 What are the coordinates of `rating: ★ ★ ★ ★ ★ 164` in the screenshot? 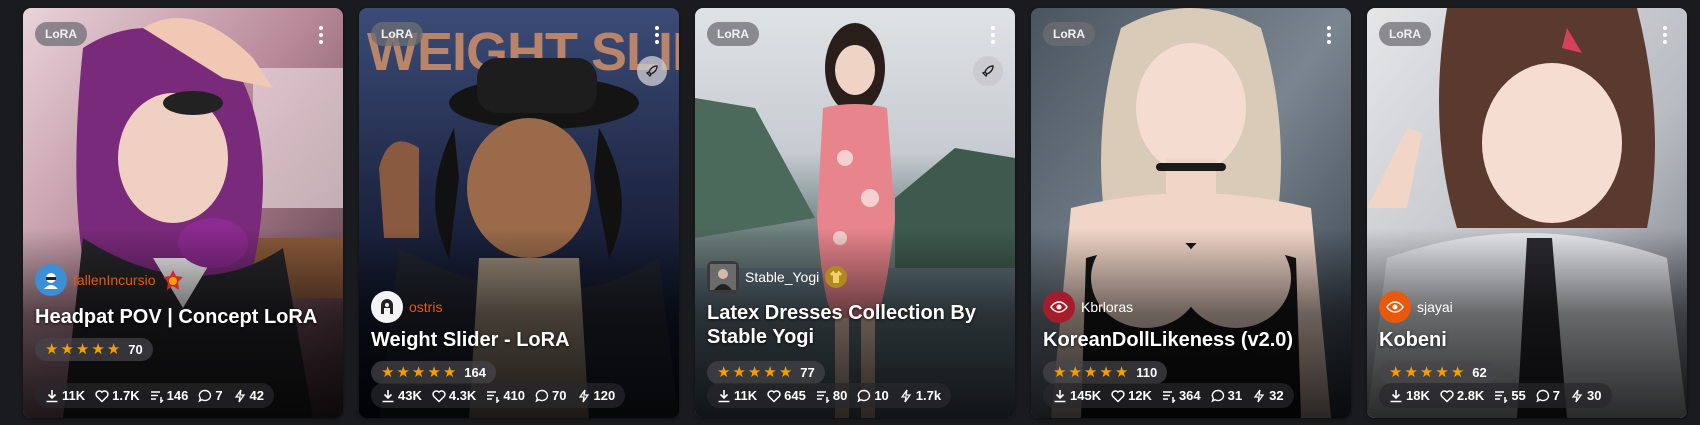 It's located at (433, 372).